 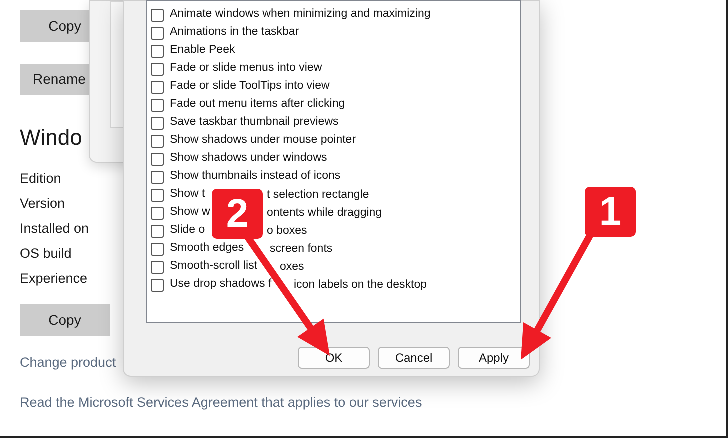 What do you see at coordinates (300, 14) in the screenshot?
I see `option-label: Animate windows when minimizing and maximizing` at bounding box center [300, 14].